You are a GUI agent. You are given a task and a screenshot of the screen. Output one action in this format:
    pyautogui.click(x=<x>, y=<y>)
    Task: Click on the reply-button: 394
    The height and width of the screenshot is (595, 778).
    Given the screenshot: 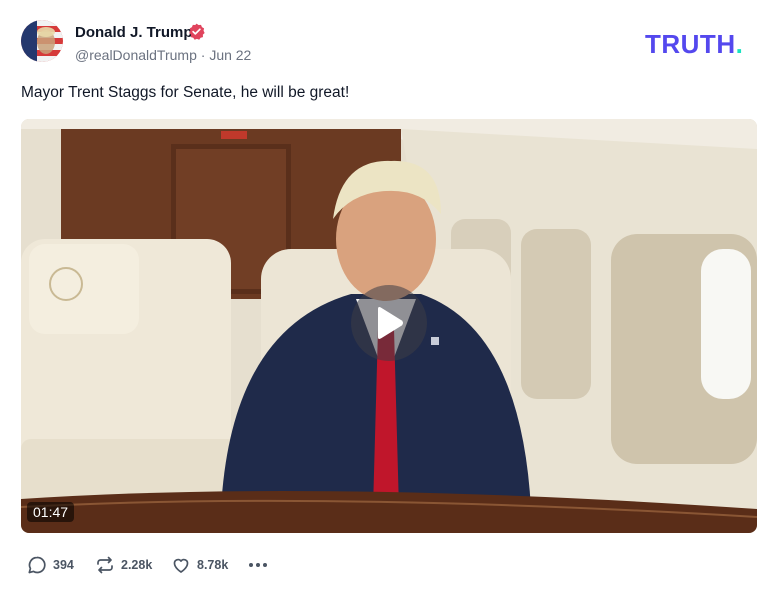 What is the action you would take?
    pyautogui.click(x=50, y=565)
    